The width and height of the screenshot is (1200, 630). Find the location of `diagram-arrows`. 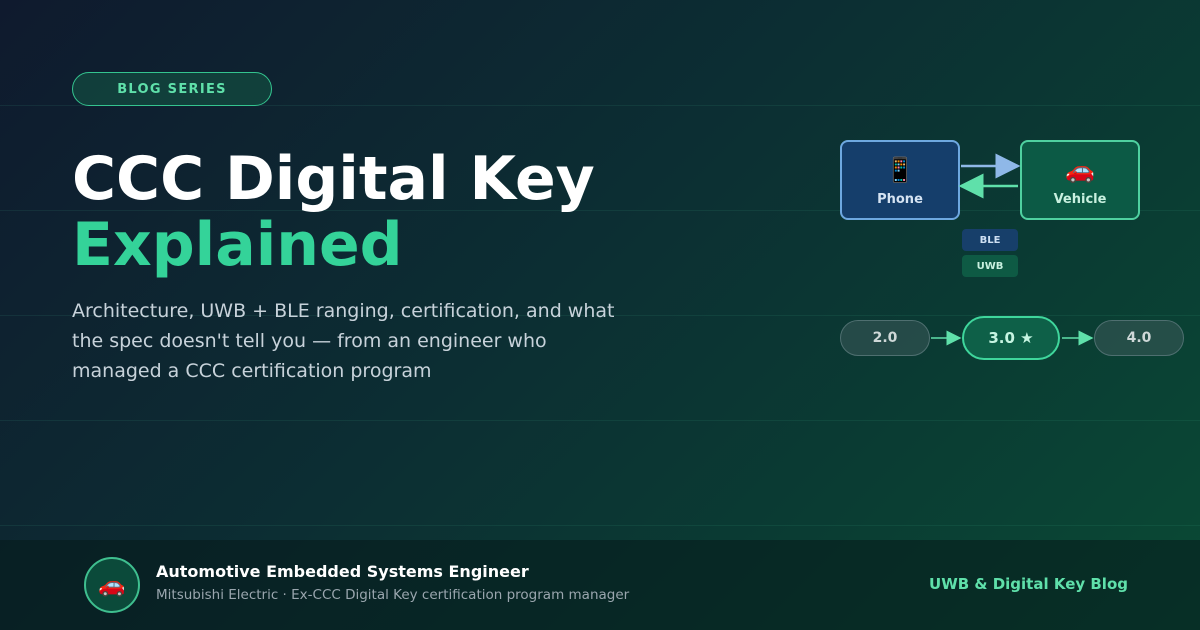

diagram-arrows is located at coordinates (1012, 249).